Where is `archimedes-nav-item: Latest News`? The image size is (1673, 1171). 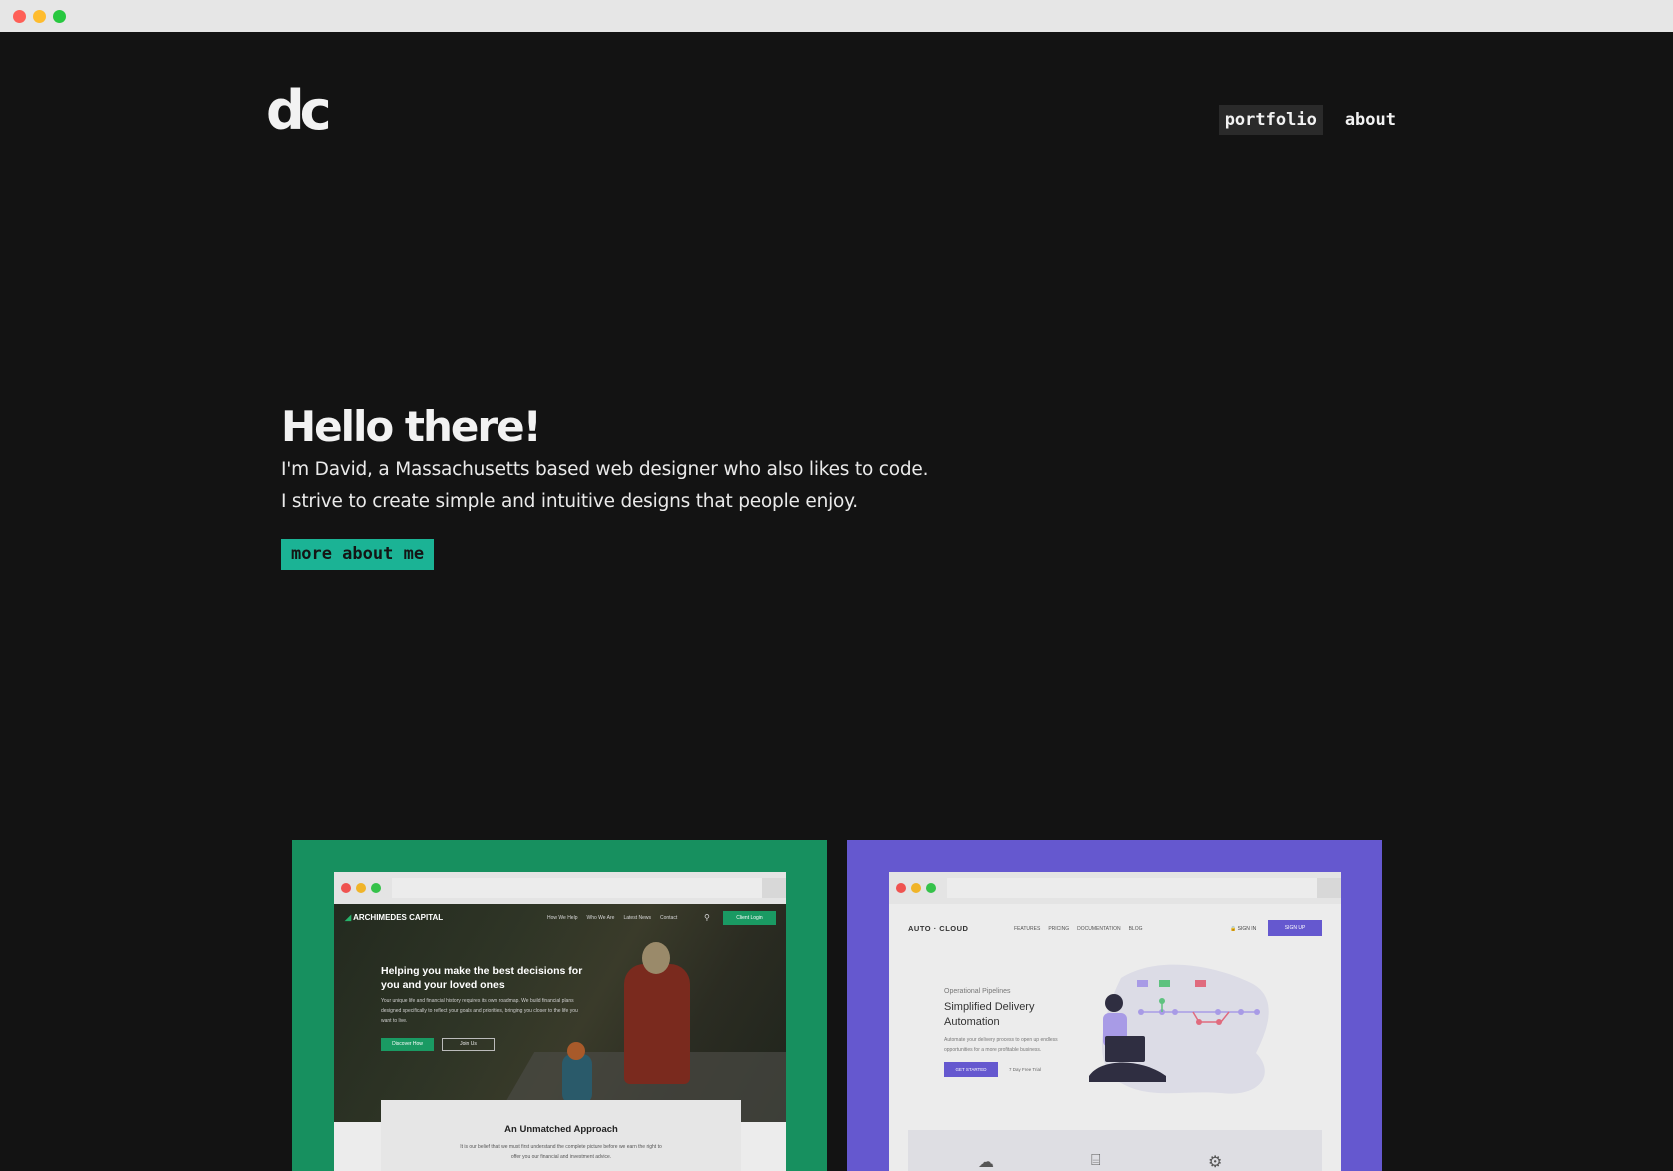 archimedes-nav-item: Latest News is located at coordinates (637, 918).